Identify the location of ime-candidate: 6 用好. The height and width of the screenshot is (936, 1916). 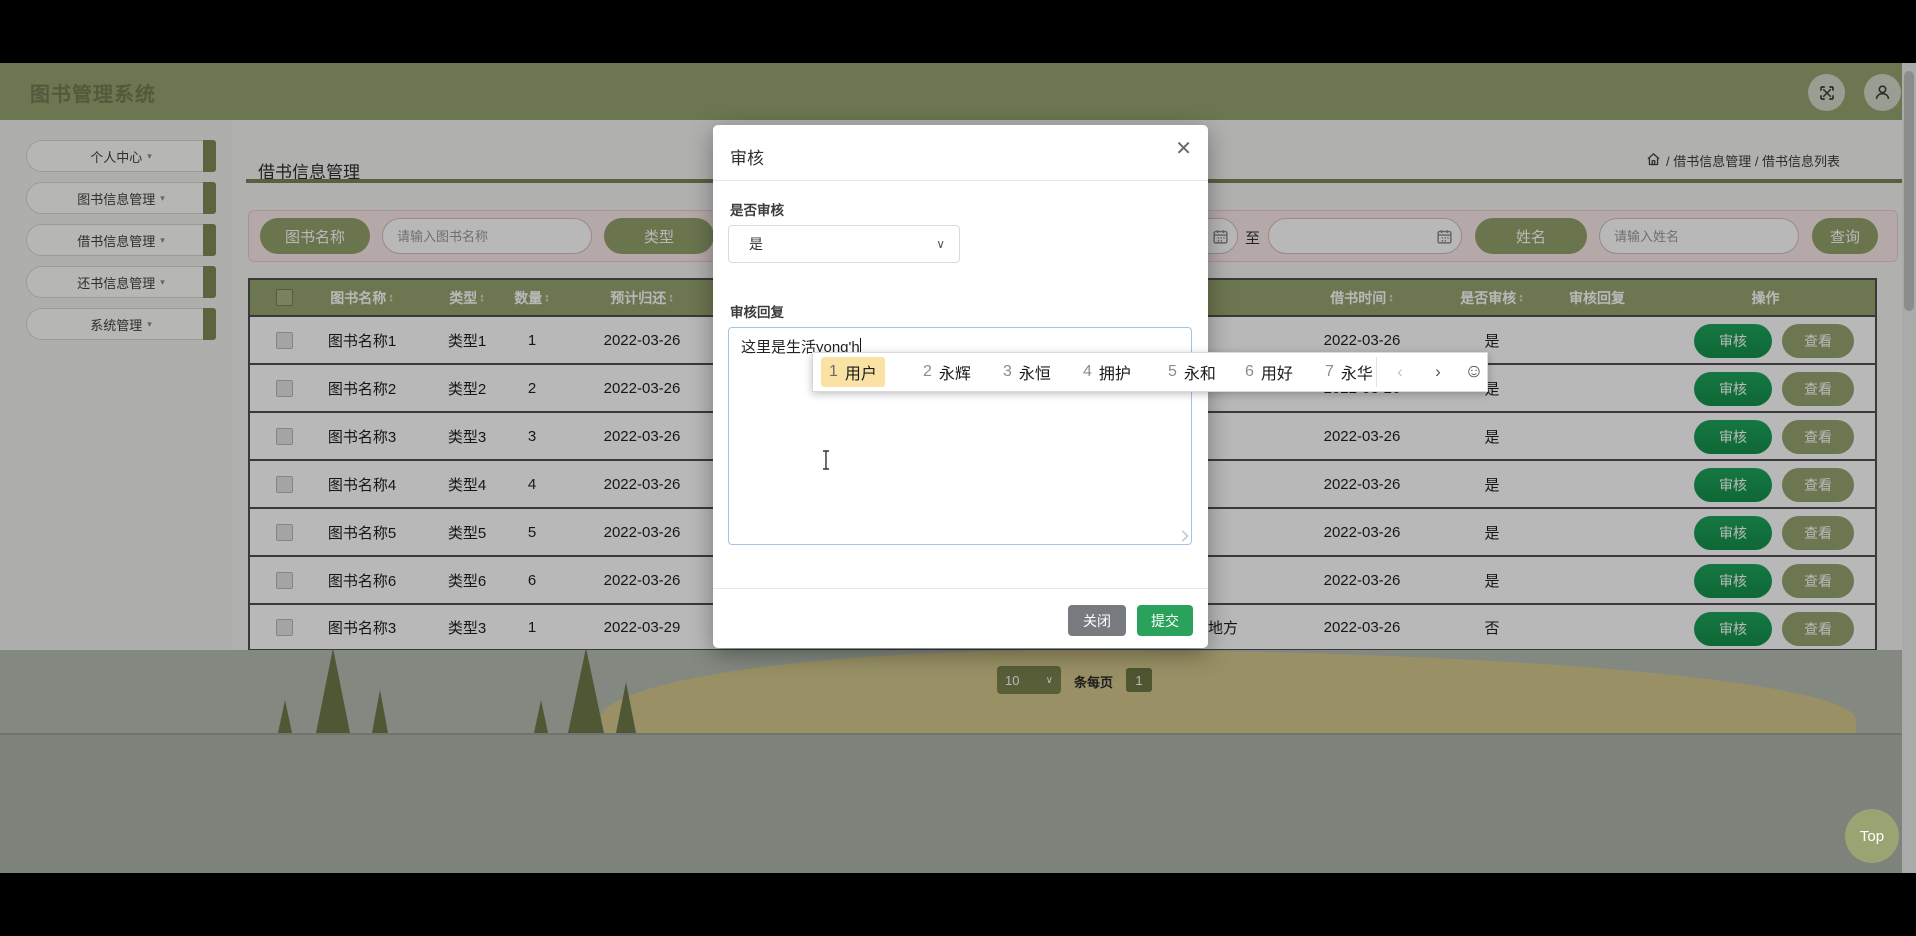
(1269, 372).